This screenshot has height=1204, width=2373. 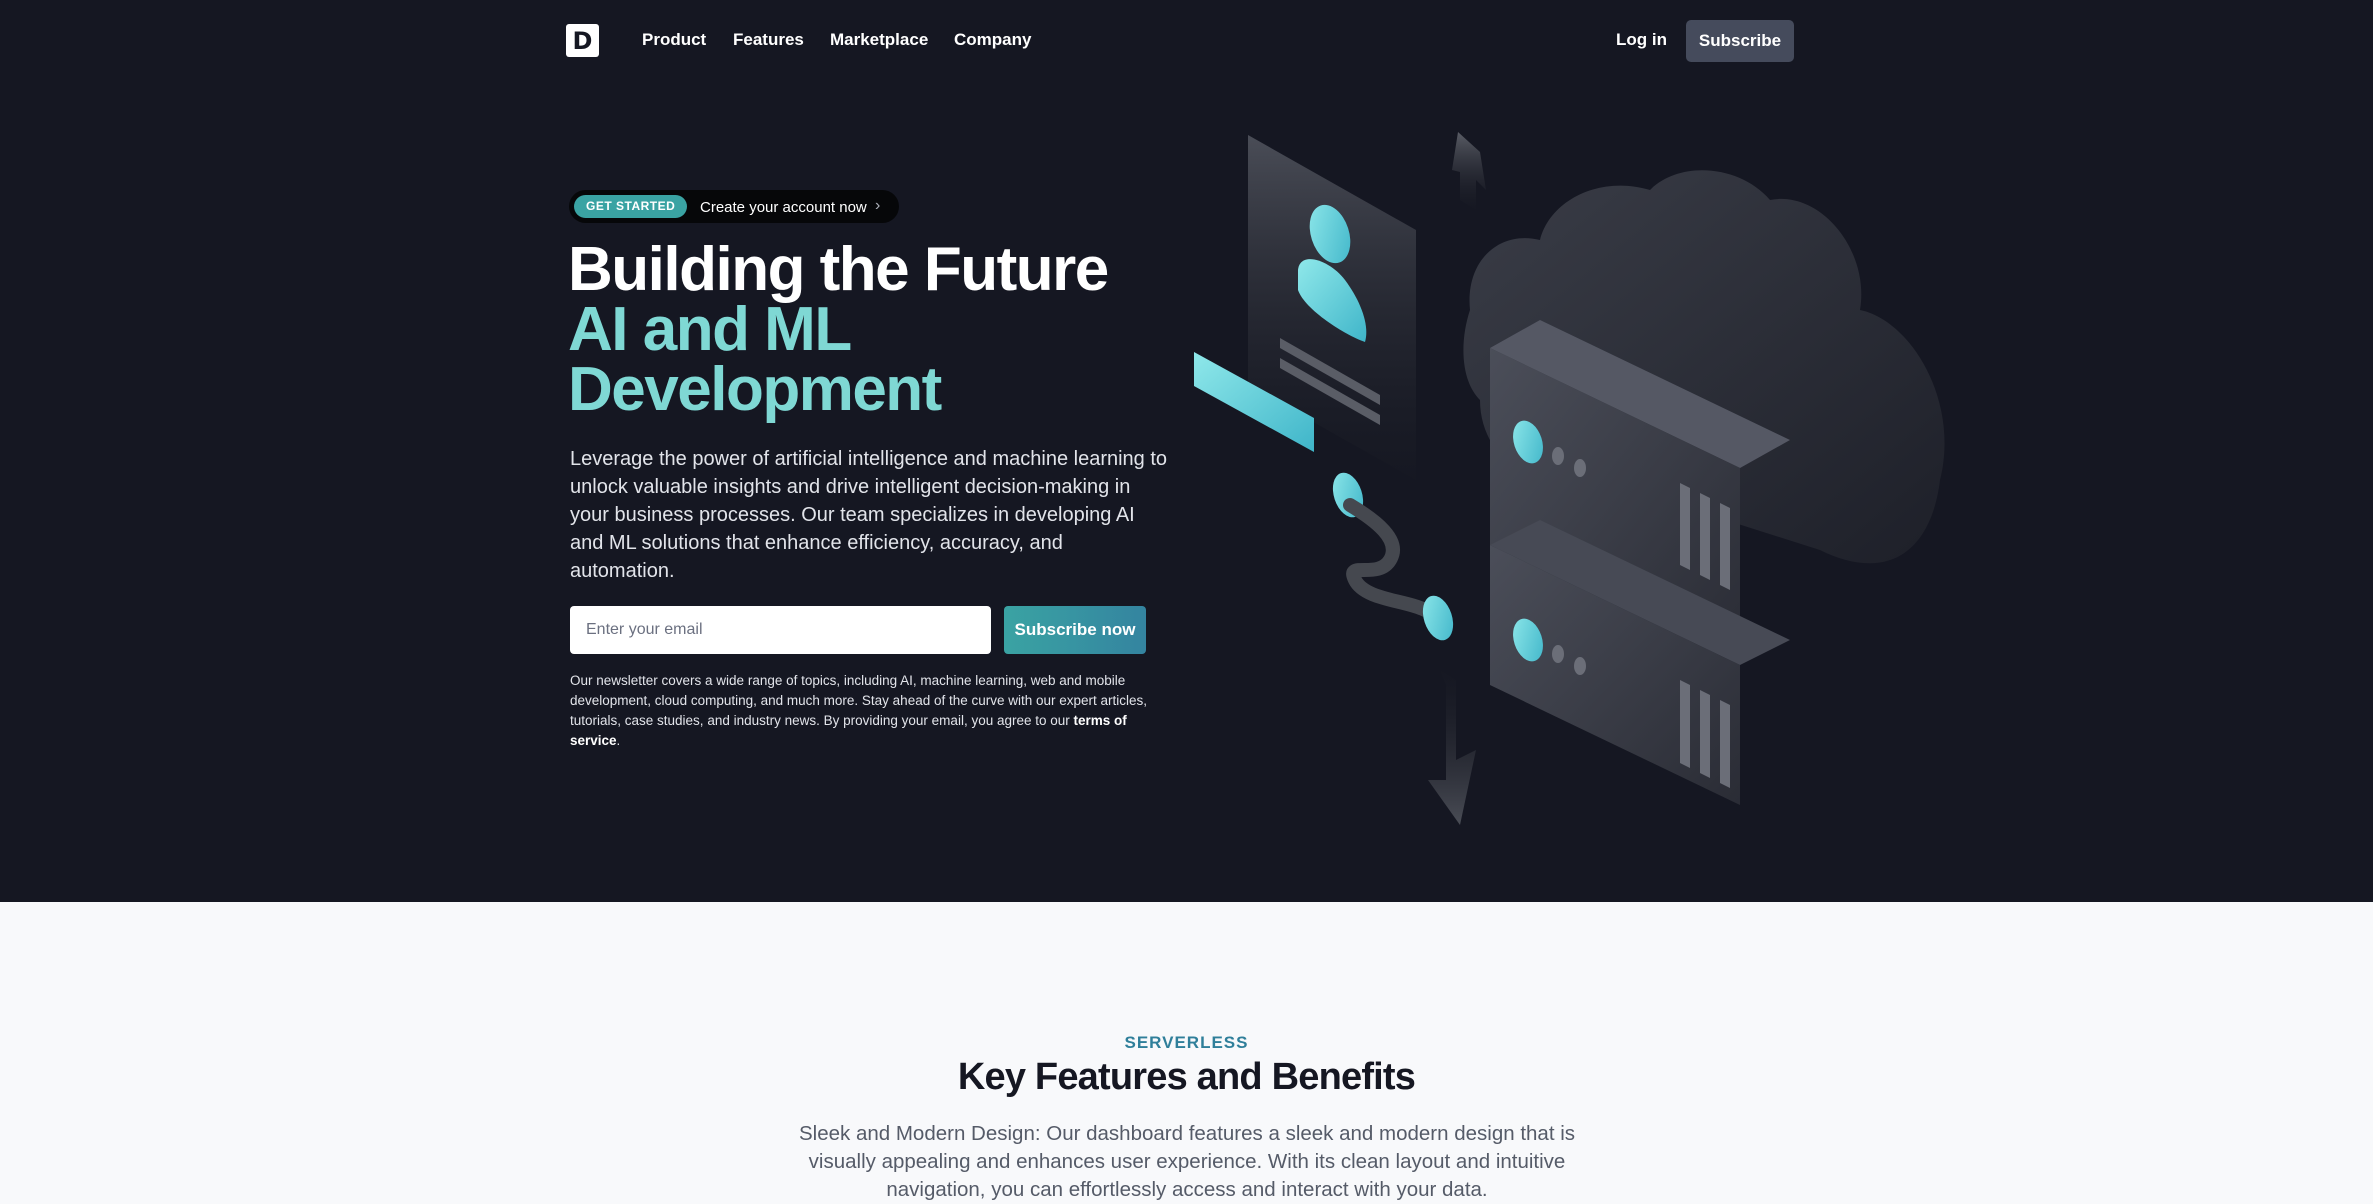 I want to click on headline-line-1: Building the Future, so click(x=838, y=269).